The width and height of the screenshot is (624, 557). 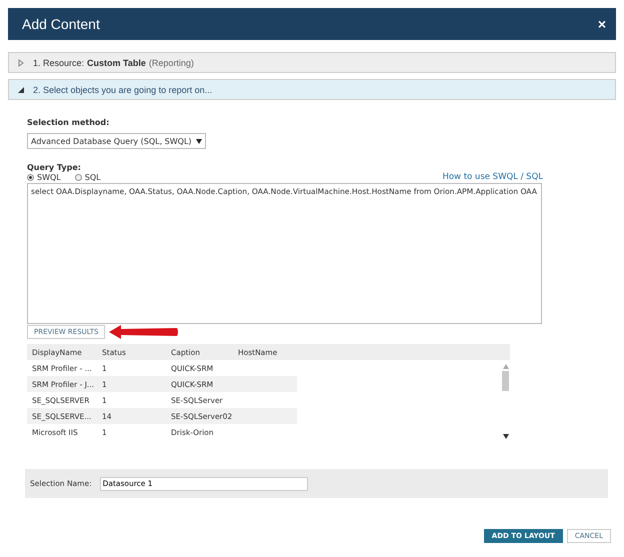 I want to click on scrollbar-thumb, so click(x=505, y=381).